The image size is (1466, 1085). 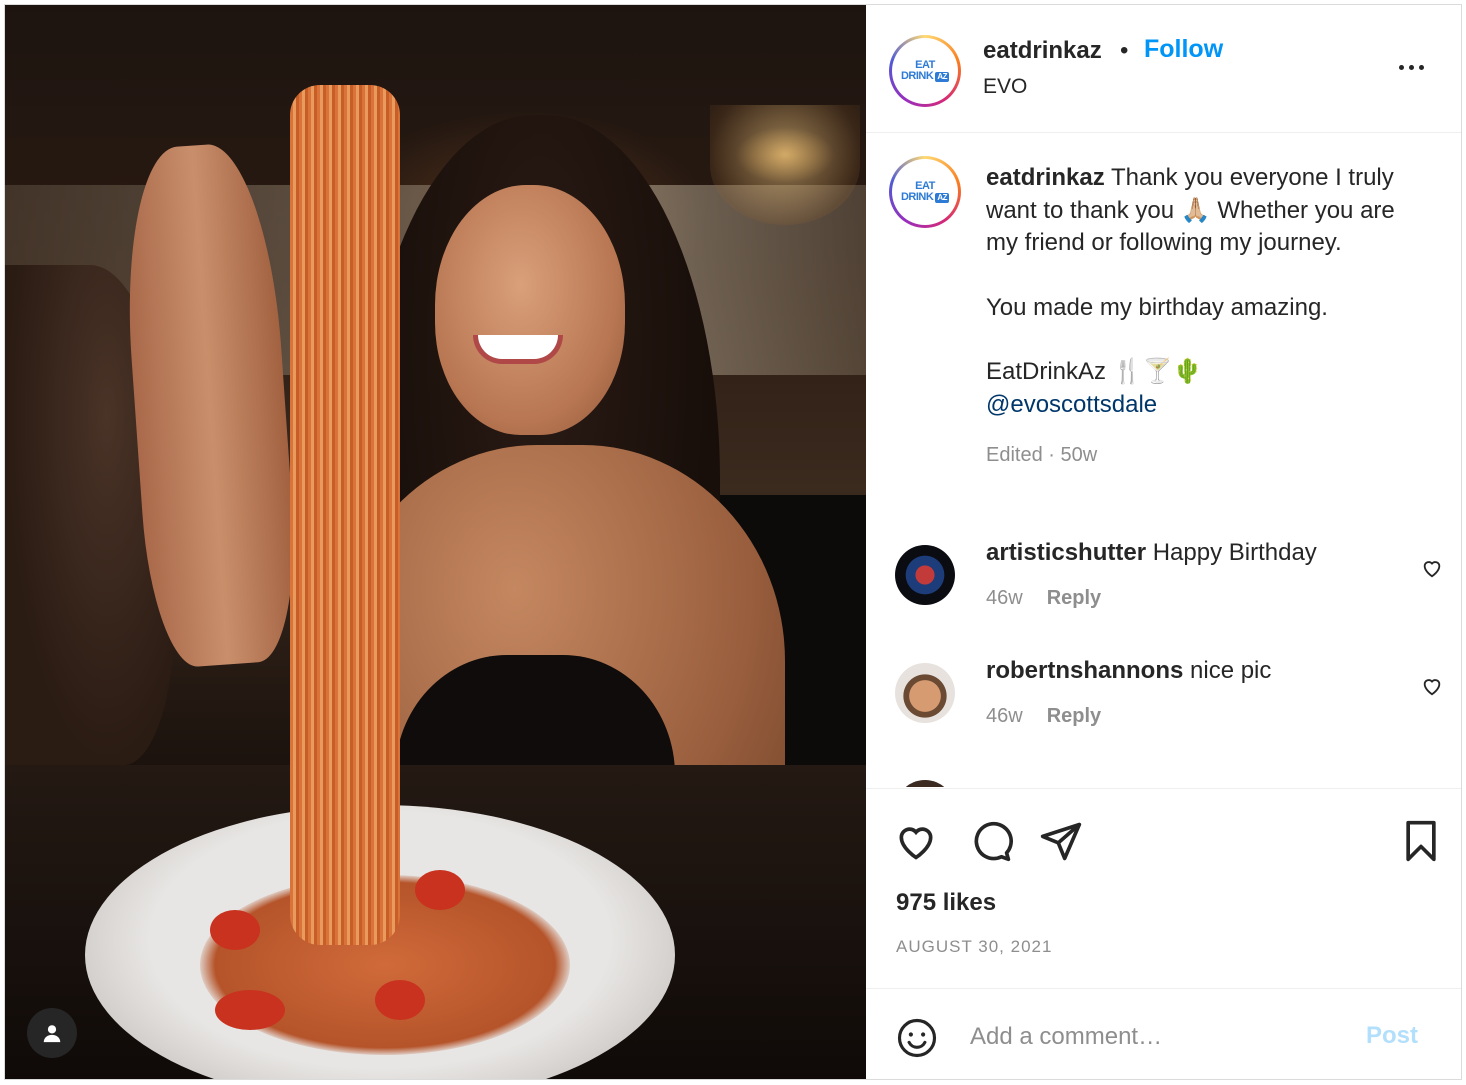 I want to click on caption-author-avatar: EAT DRINK AZ, so click(x=925, y=192).